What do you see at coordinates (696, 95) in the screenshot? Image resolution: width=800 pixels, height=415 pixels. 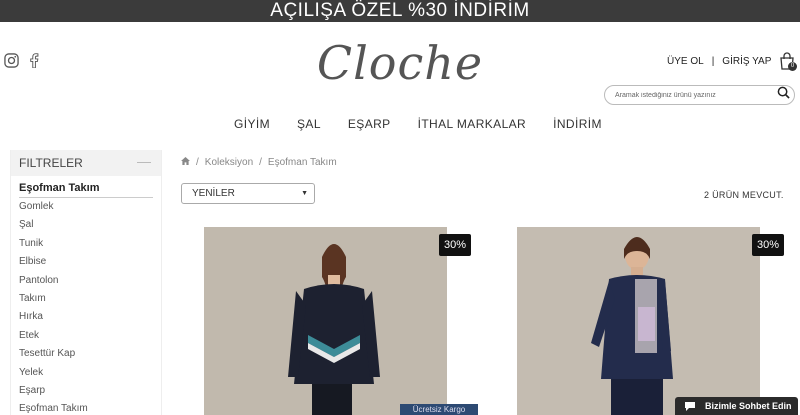 I see `search-input` at bounding box center [696, 95].